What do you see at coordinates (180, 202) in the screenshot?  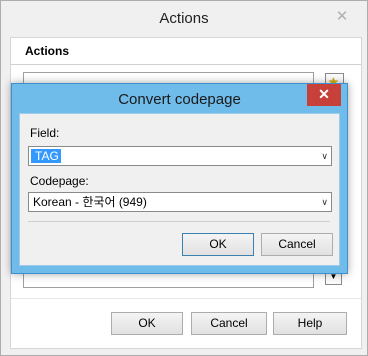 I see `codepage-select: Korean - 한국어 (949) ∨` at bounding box center [180, 202].